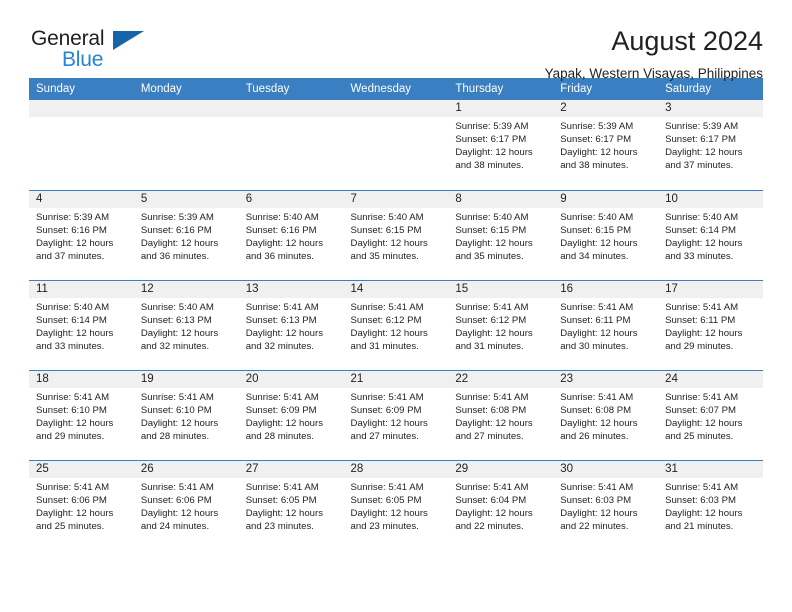 The width and height of the screenshot is (792, 612). What do you see at coordinates (710, 469) in the screenshot?
I see `day-number: 31` at bounding box center [710, 469].